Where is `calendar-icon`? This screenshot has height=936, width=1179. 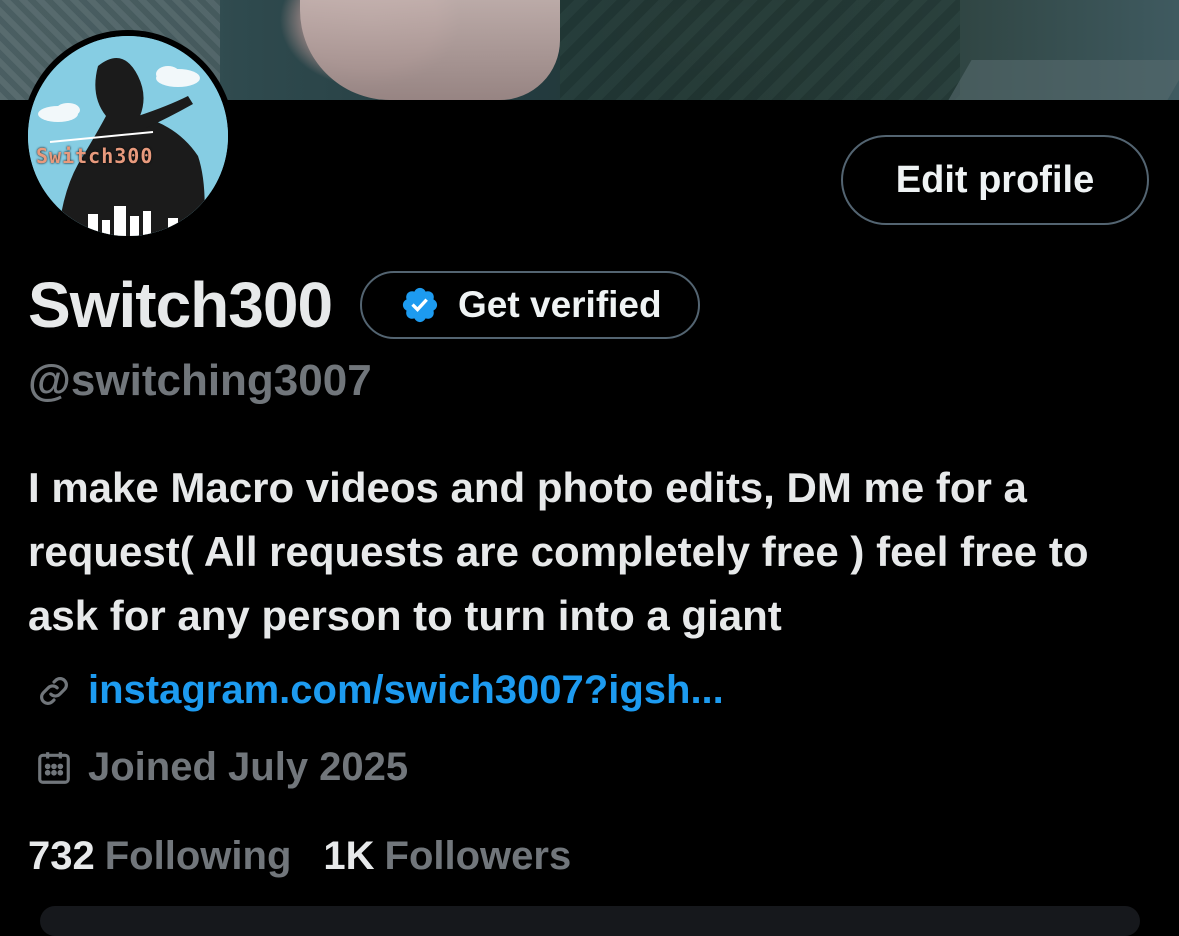 calendar-icon is located at coordinates (54, 768).